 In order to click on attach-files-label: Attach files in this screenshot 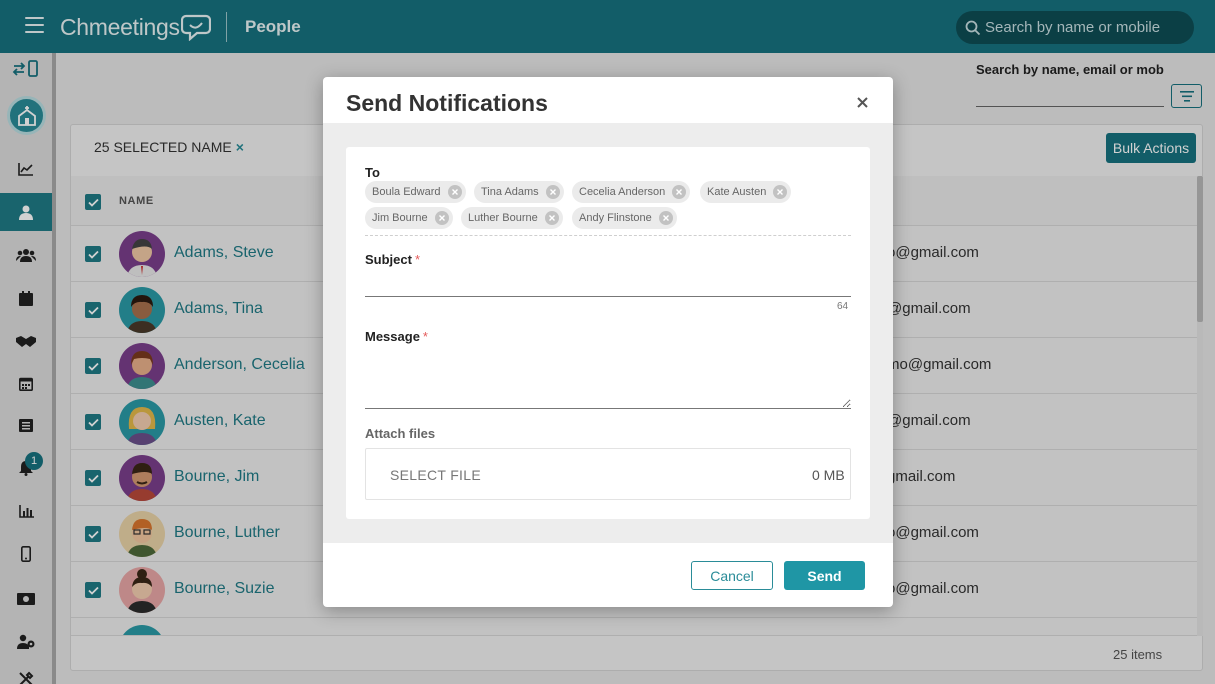, I will do `click(400, 433)`.